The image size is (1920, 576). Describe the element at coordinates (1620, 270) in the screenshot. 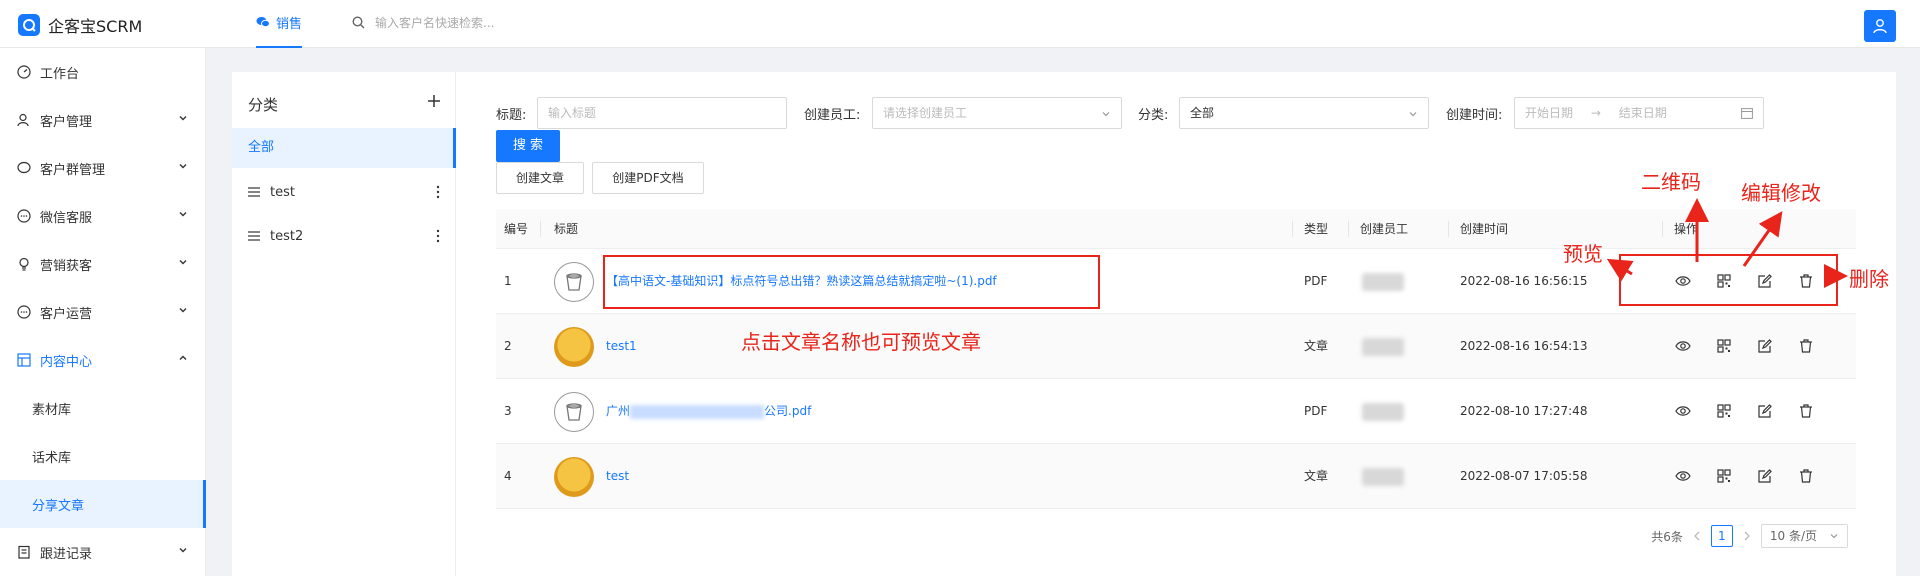

I see `preview-arrow` at that location.